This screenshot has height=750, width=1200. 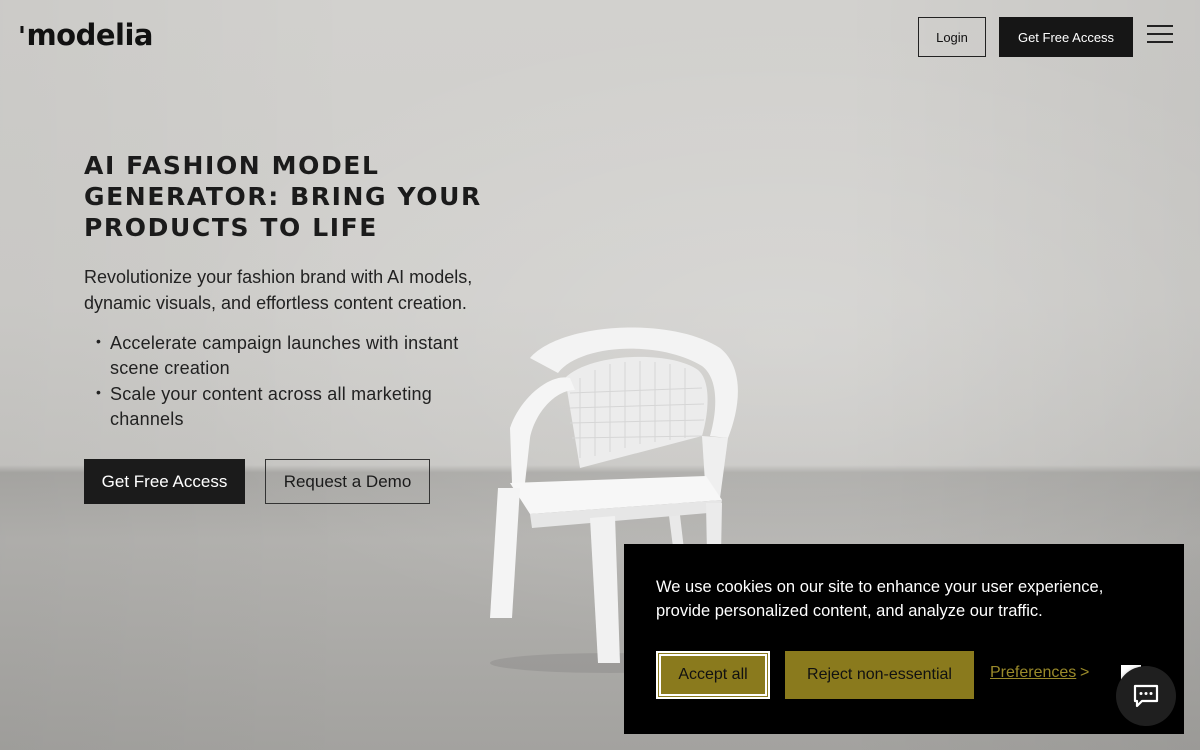 I want to click on header-get-free-access-button: Get Free Access, so click(x=1066, y=37).